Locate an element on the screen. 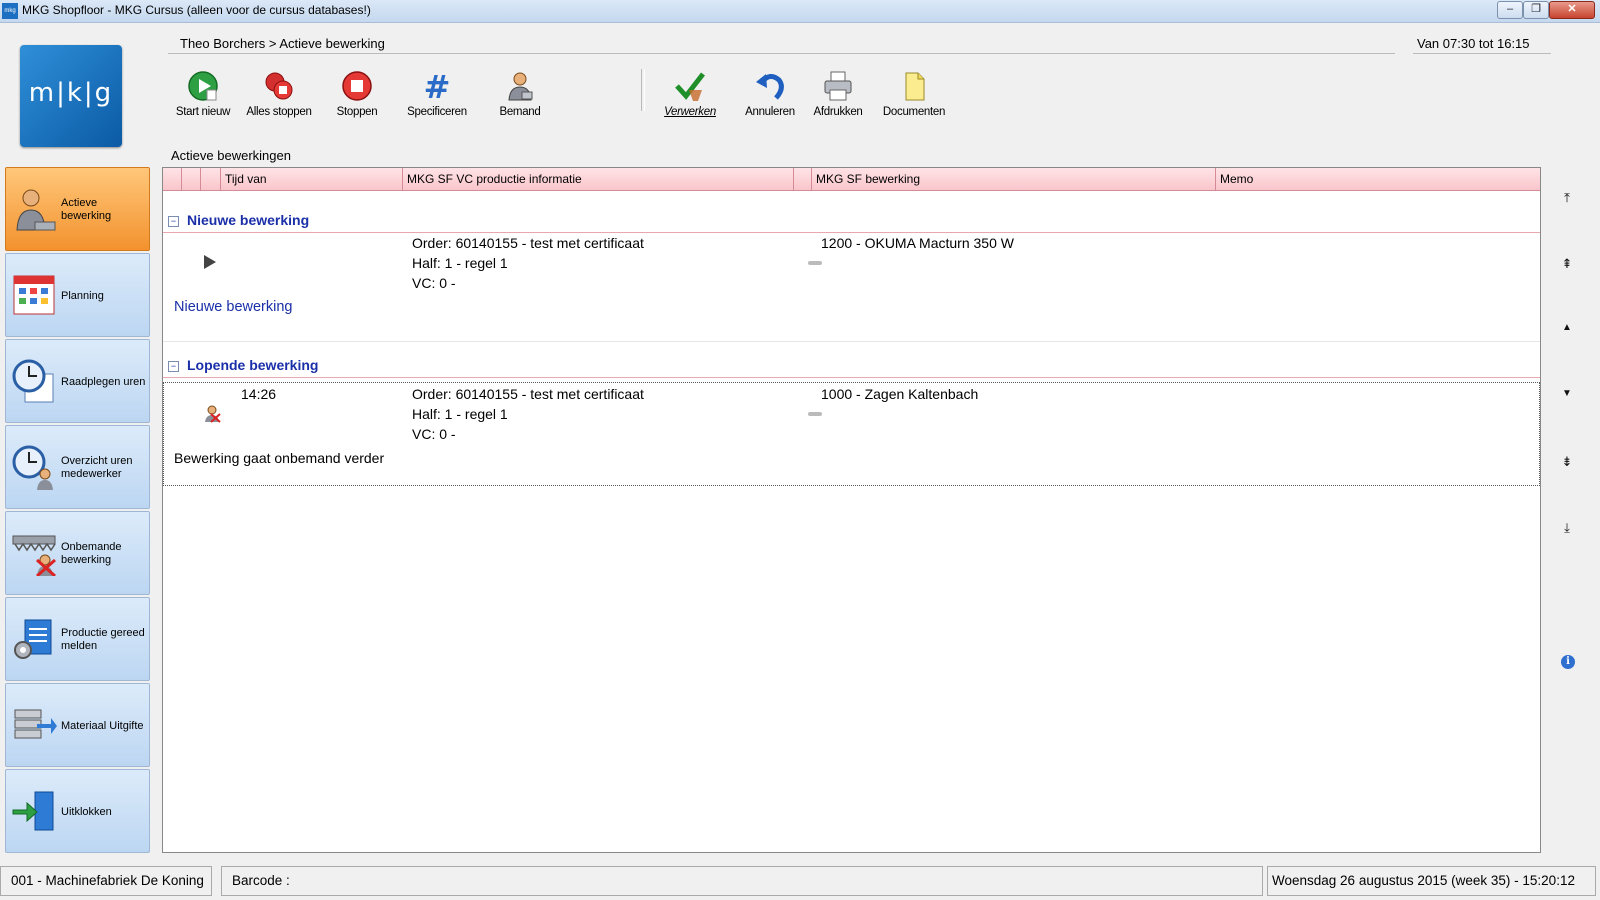 Image resolution: width=1600 pixels, height=900 pixels. scroll-page-down-icon: ⇟ is located at coordinates (1567, 462).